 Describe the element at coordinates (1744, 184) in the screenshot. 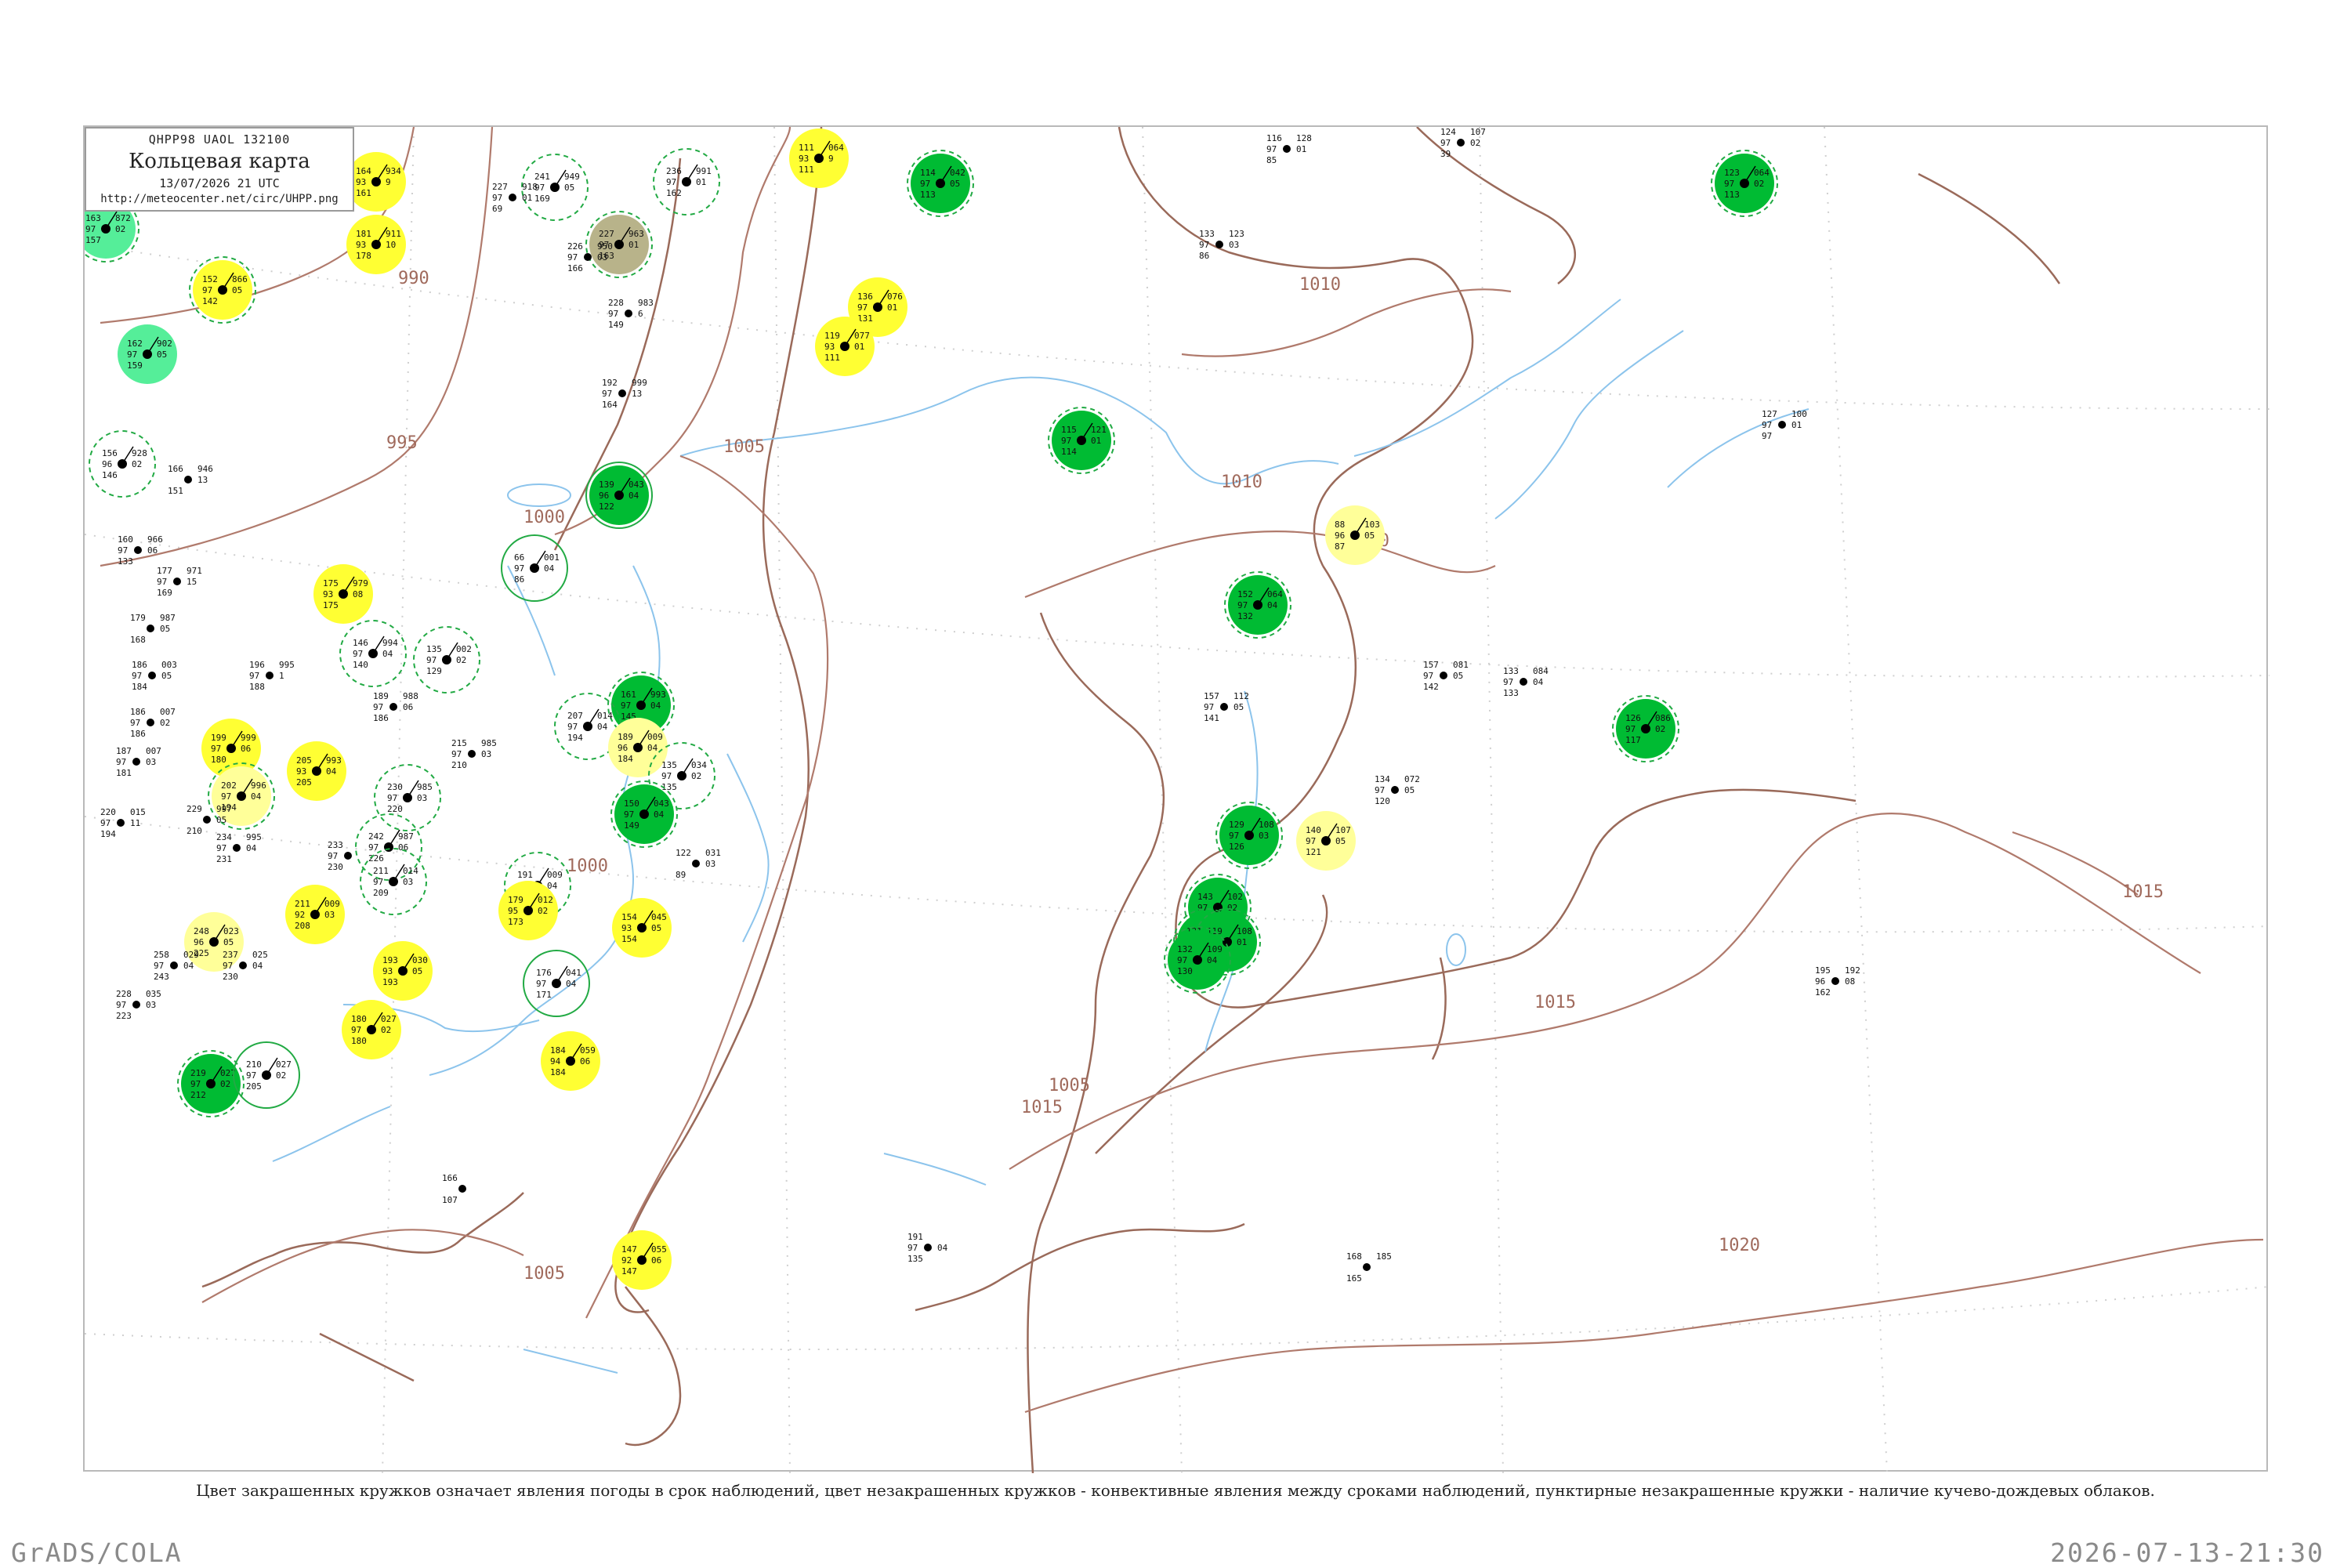

I see `station-marker: 12397113 06402` at that location.